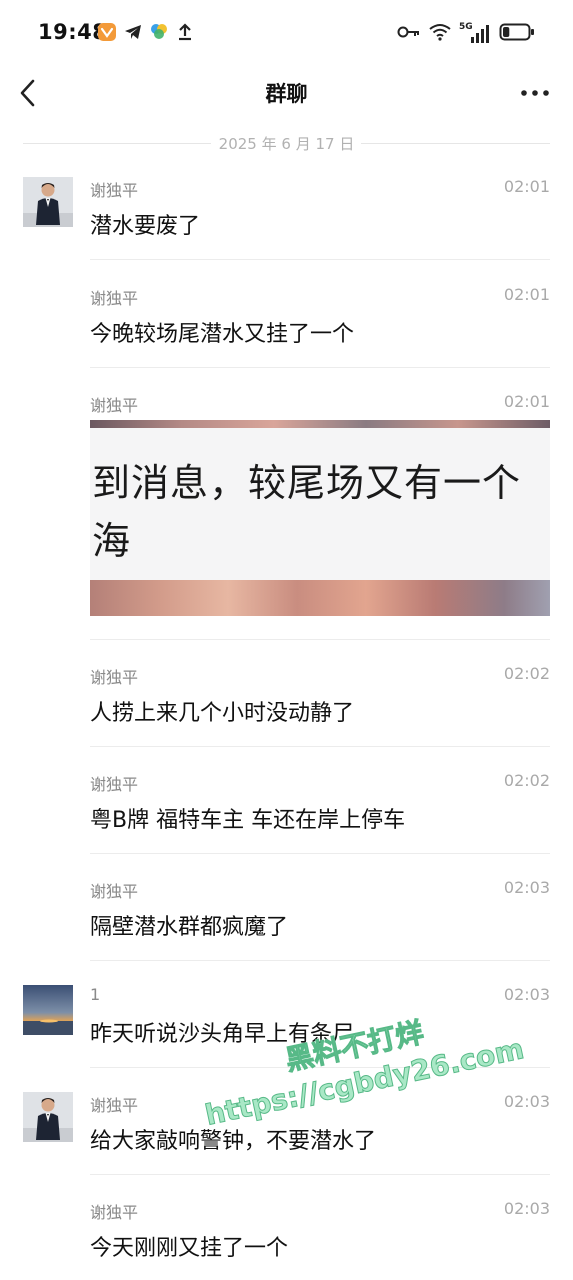  I want to click on message-text: 潜水要废了, so click(145, 224).